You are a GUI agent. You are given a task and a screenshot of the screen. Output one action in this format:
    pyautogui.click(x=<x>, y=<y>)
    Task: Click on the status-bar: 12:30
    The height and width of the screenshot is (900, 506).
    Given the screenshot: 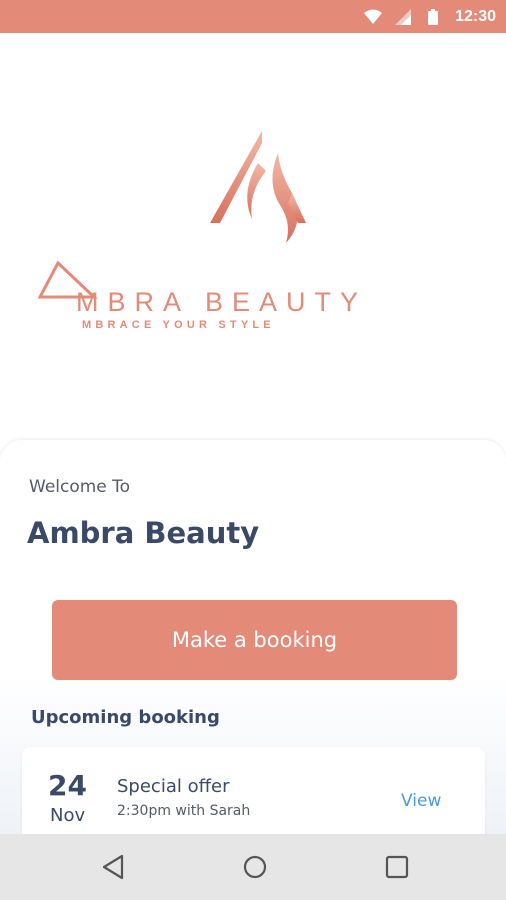 What is the action you would take?
    pyautogui.click(x=253, y=16)
    